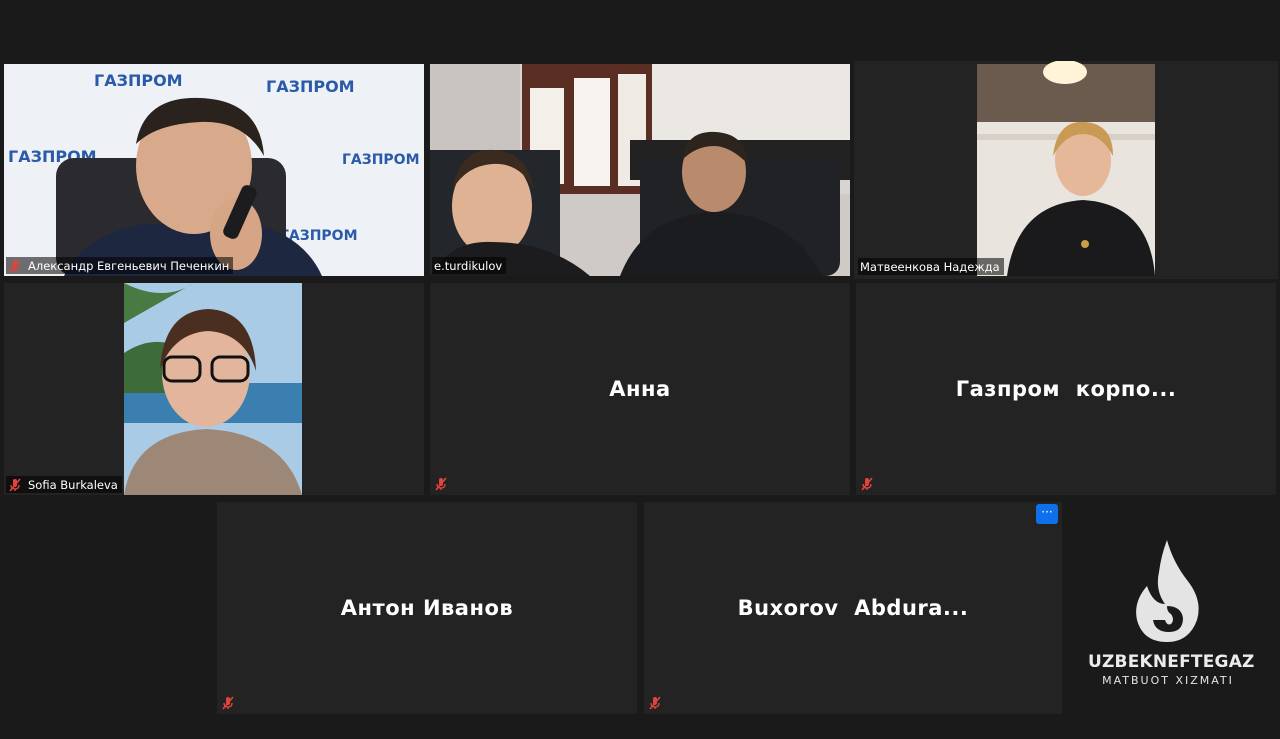  What do you see at coordinates (1171, 662) in the screenshot?
I see `watermark-title: UZBEKNEFTEGAZ` at bounding box center [1171, 662].